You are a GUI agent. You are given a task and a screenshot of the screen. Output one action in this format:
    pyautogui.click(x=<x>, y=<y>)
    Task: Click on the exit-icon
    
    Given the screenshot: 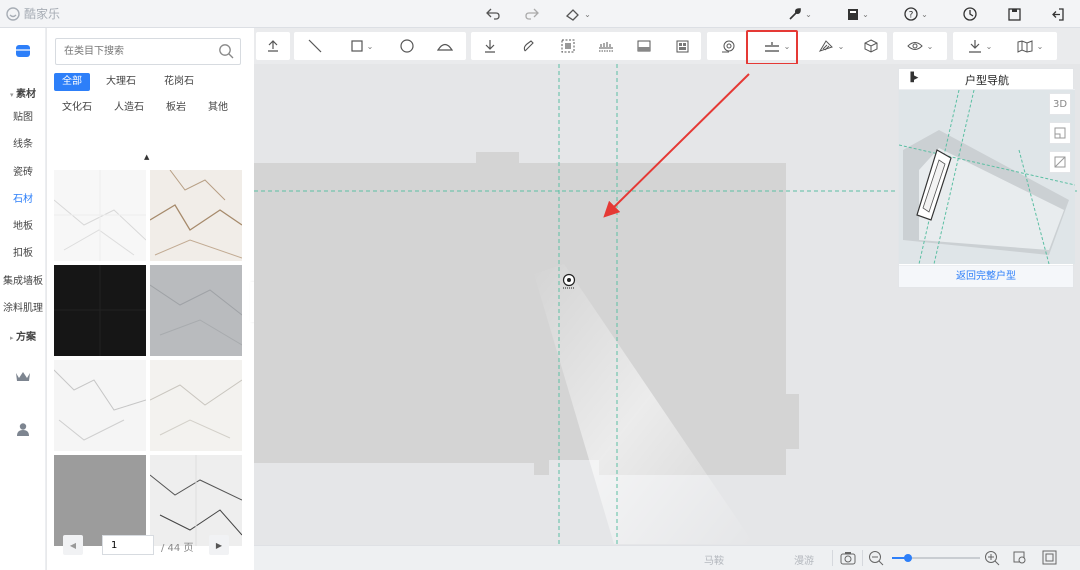 What is the action you would take?
    pyautogui.click(x=1058, y=14)
    